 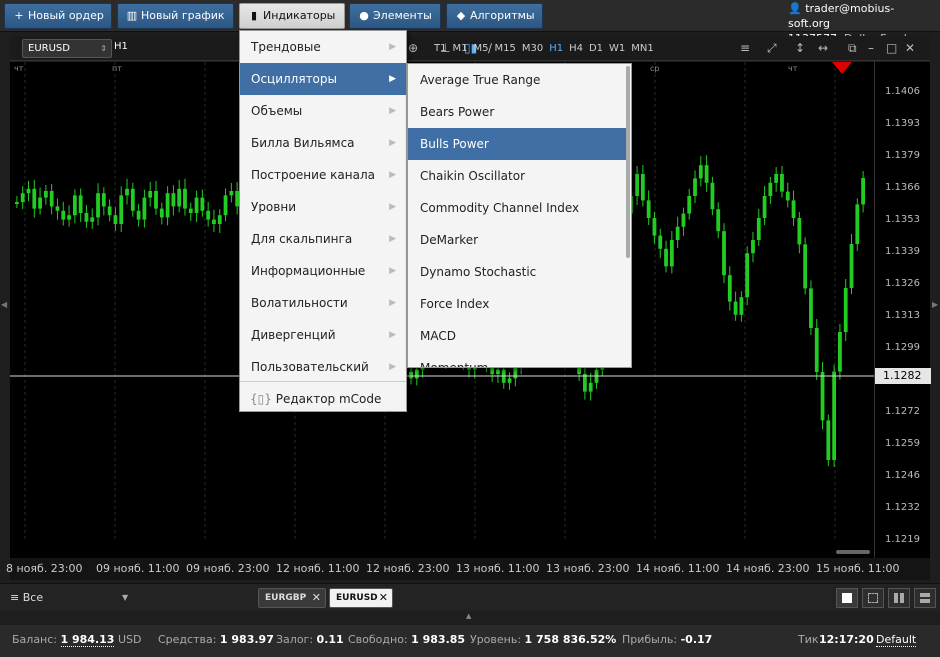 I want to click on indicator-category-item: Билла Вильямса ▶, so click(x=323, y=143).